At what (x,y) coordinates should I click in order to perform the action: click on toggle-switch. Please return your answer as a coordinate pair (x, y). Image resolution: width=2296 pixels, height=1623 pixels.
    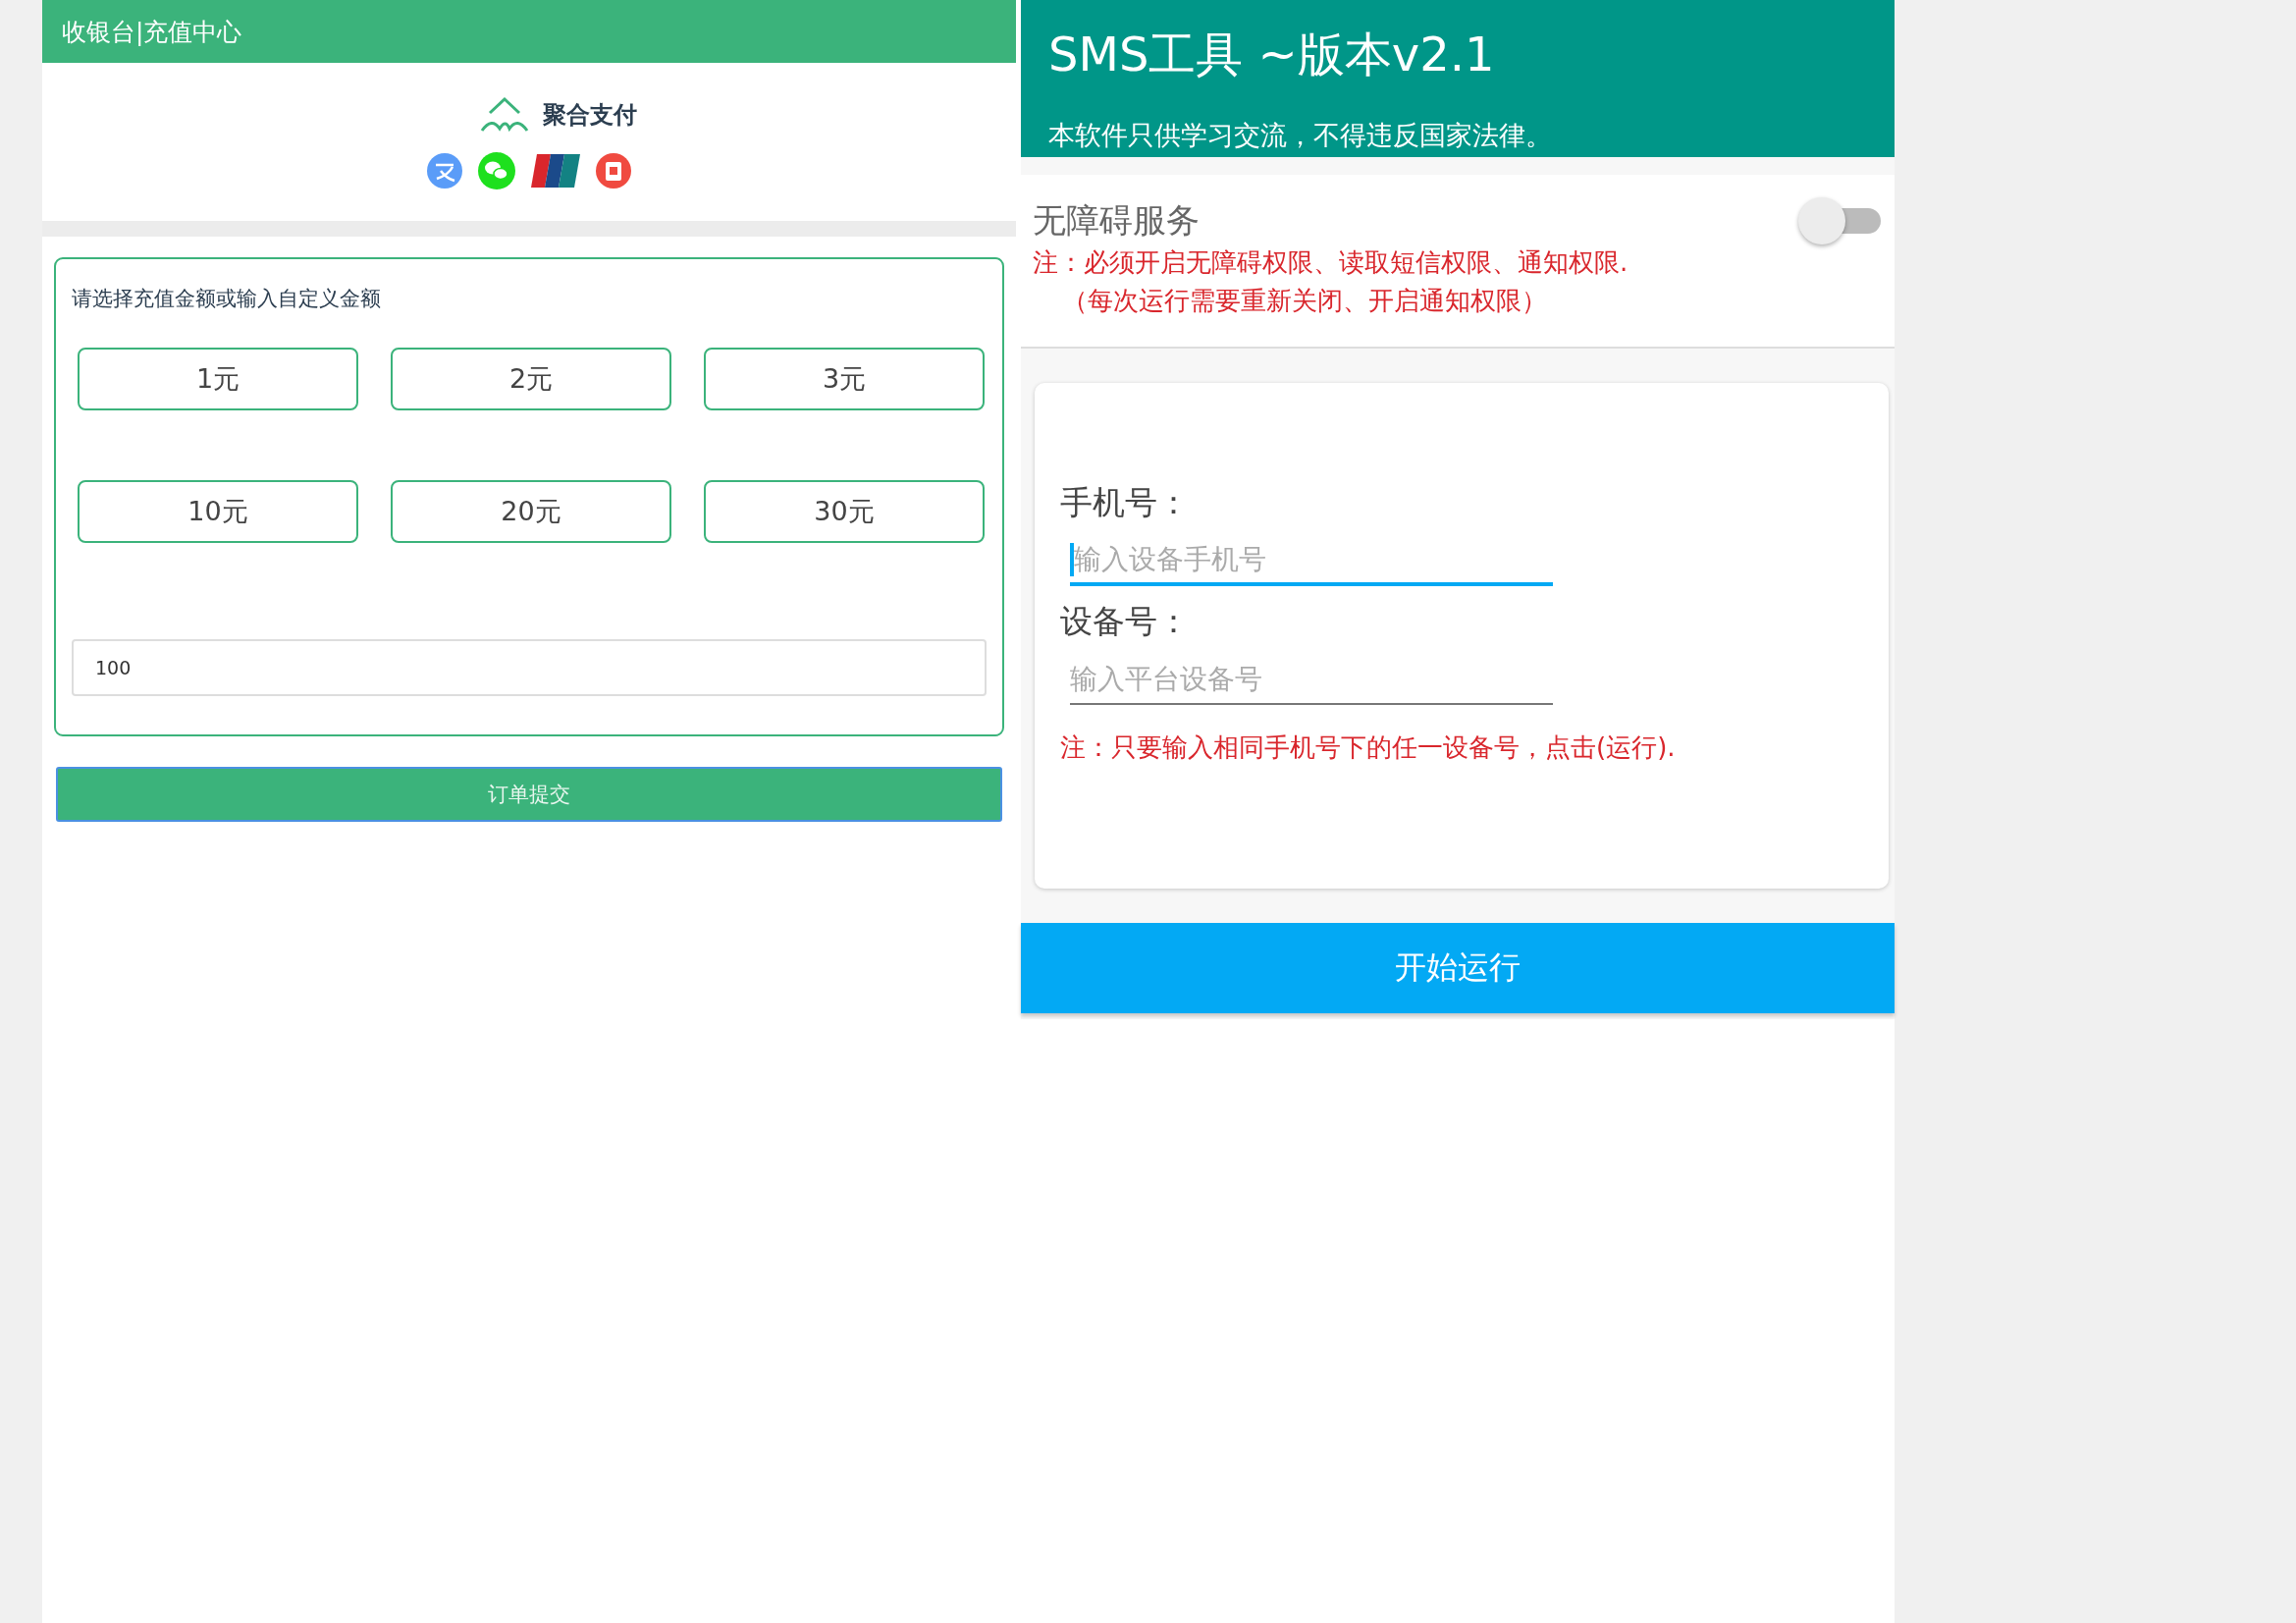
    Looking at the image, I should click on (1840, 220).